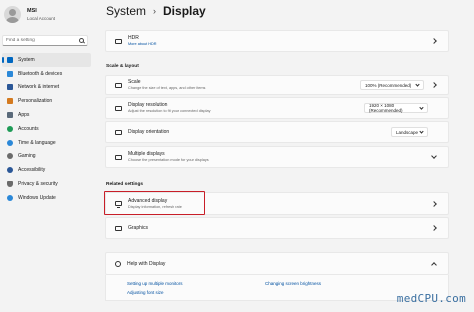  I want to click on brush-icon, so click(10, 101).